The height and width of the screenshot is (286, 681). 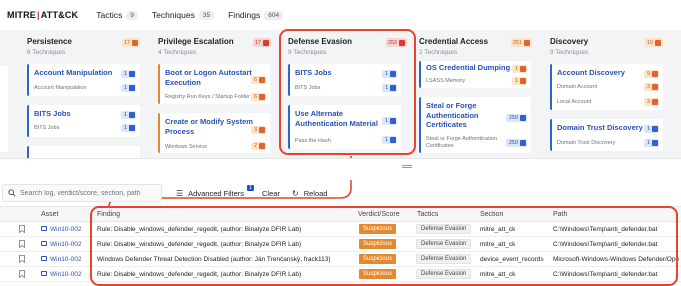 What do you see at coordinates (315, 193) in the screenshot?
I see `reload-label: Reload` at bounding box center [315, 193].